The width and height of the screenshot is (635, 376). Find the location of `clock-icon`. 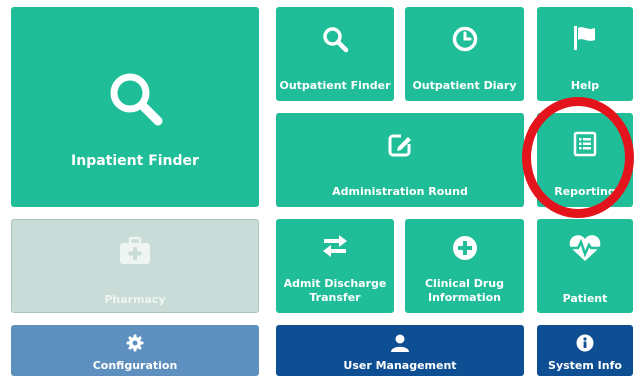

clock-icon is located at coordinates (464, 39).